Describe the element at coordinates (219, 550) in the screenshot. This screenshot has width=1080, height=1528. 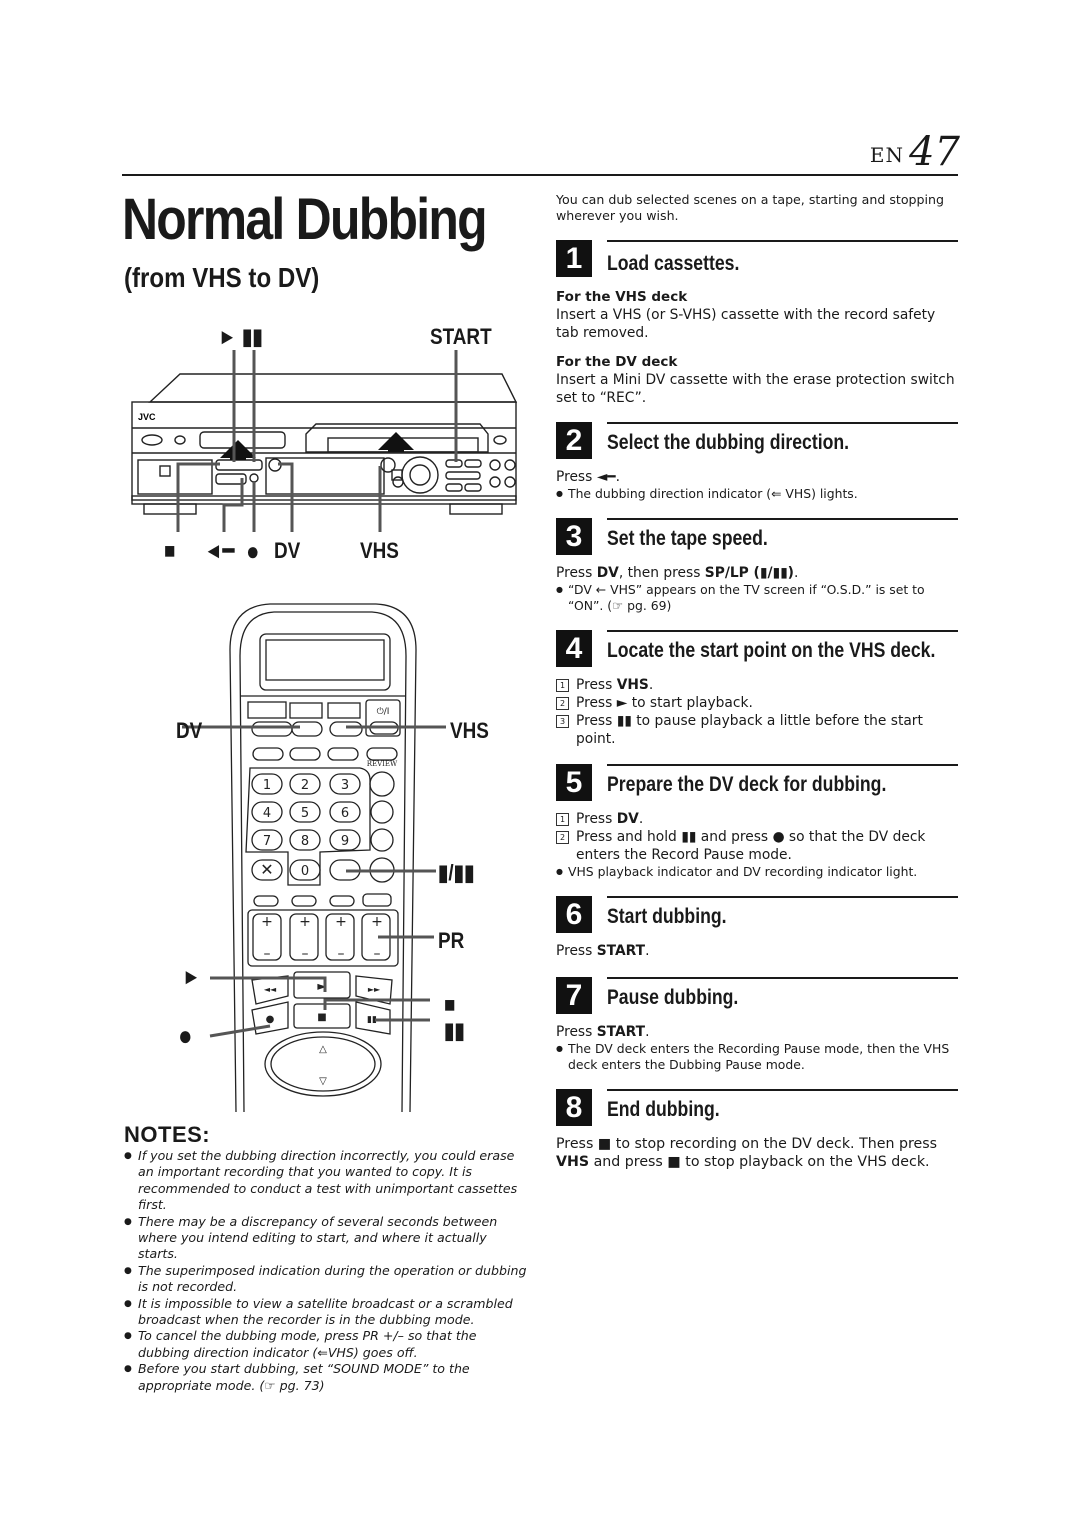
I see `direction-callout: ◄━` at that location.